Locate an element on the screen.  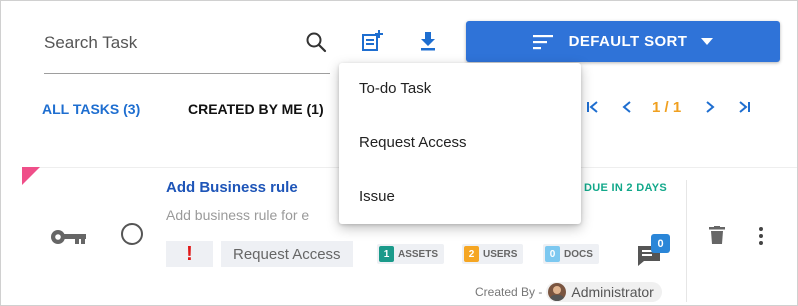
next-page-icon is located at coordinates (710, 107).